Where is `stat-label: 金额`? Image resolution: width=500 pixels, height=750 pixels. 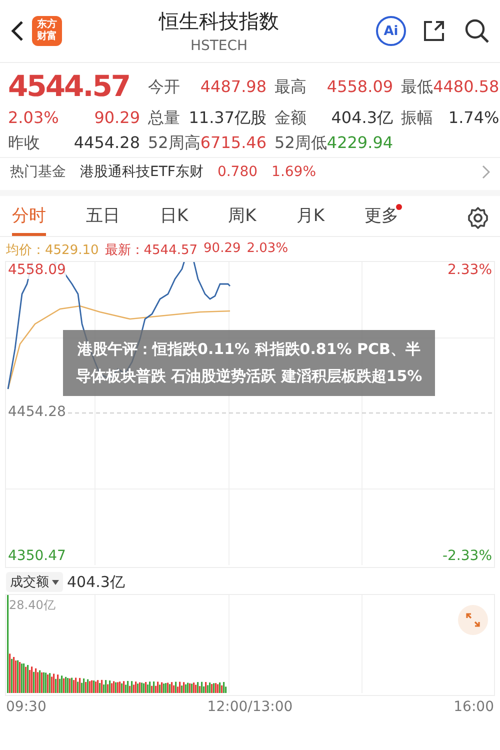
stat-label: 金额 is located at coordinates (290, 117).